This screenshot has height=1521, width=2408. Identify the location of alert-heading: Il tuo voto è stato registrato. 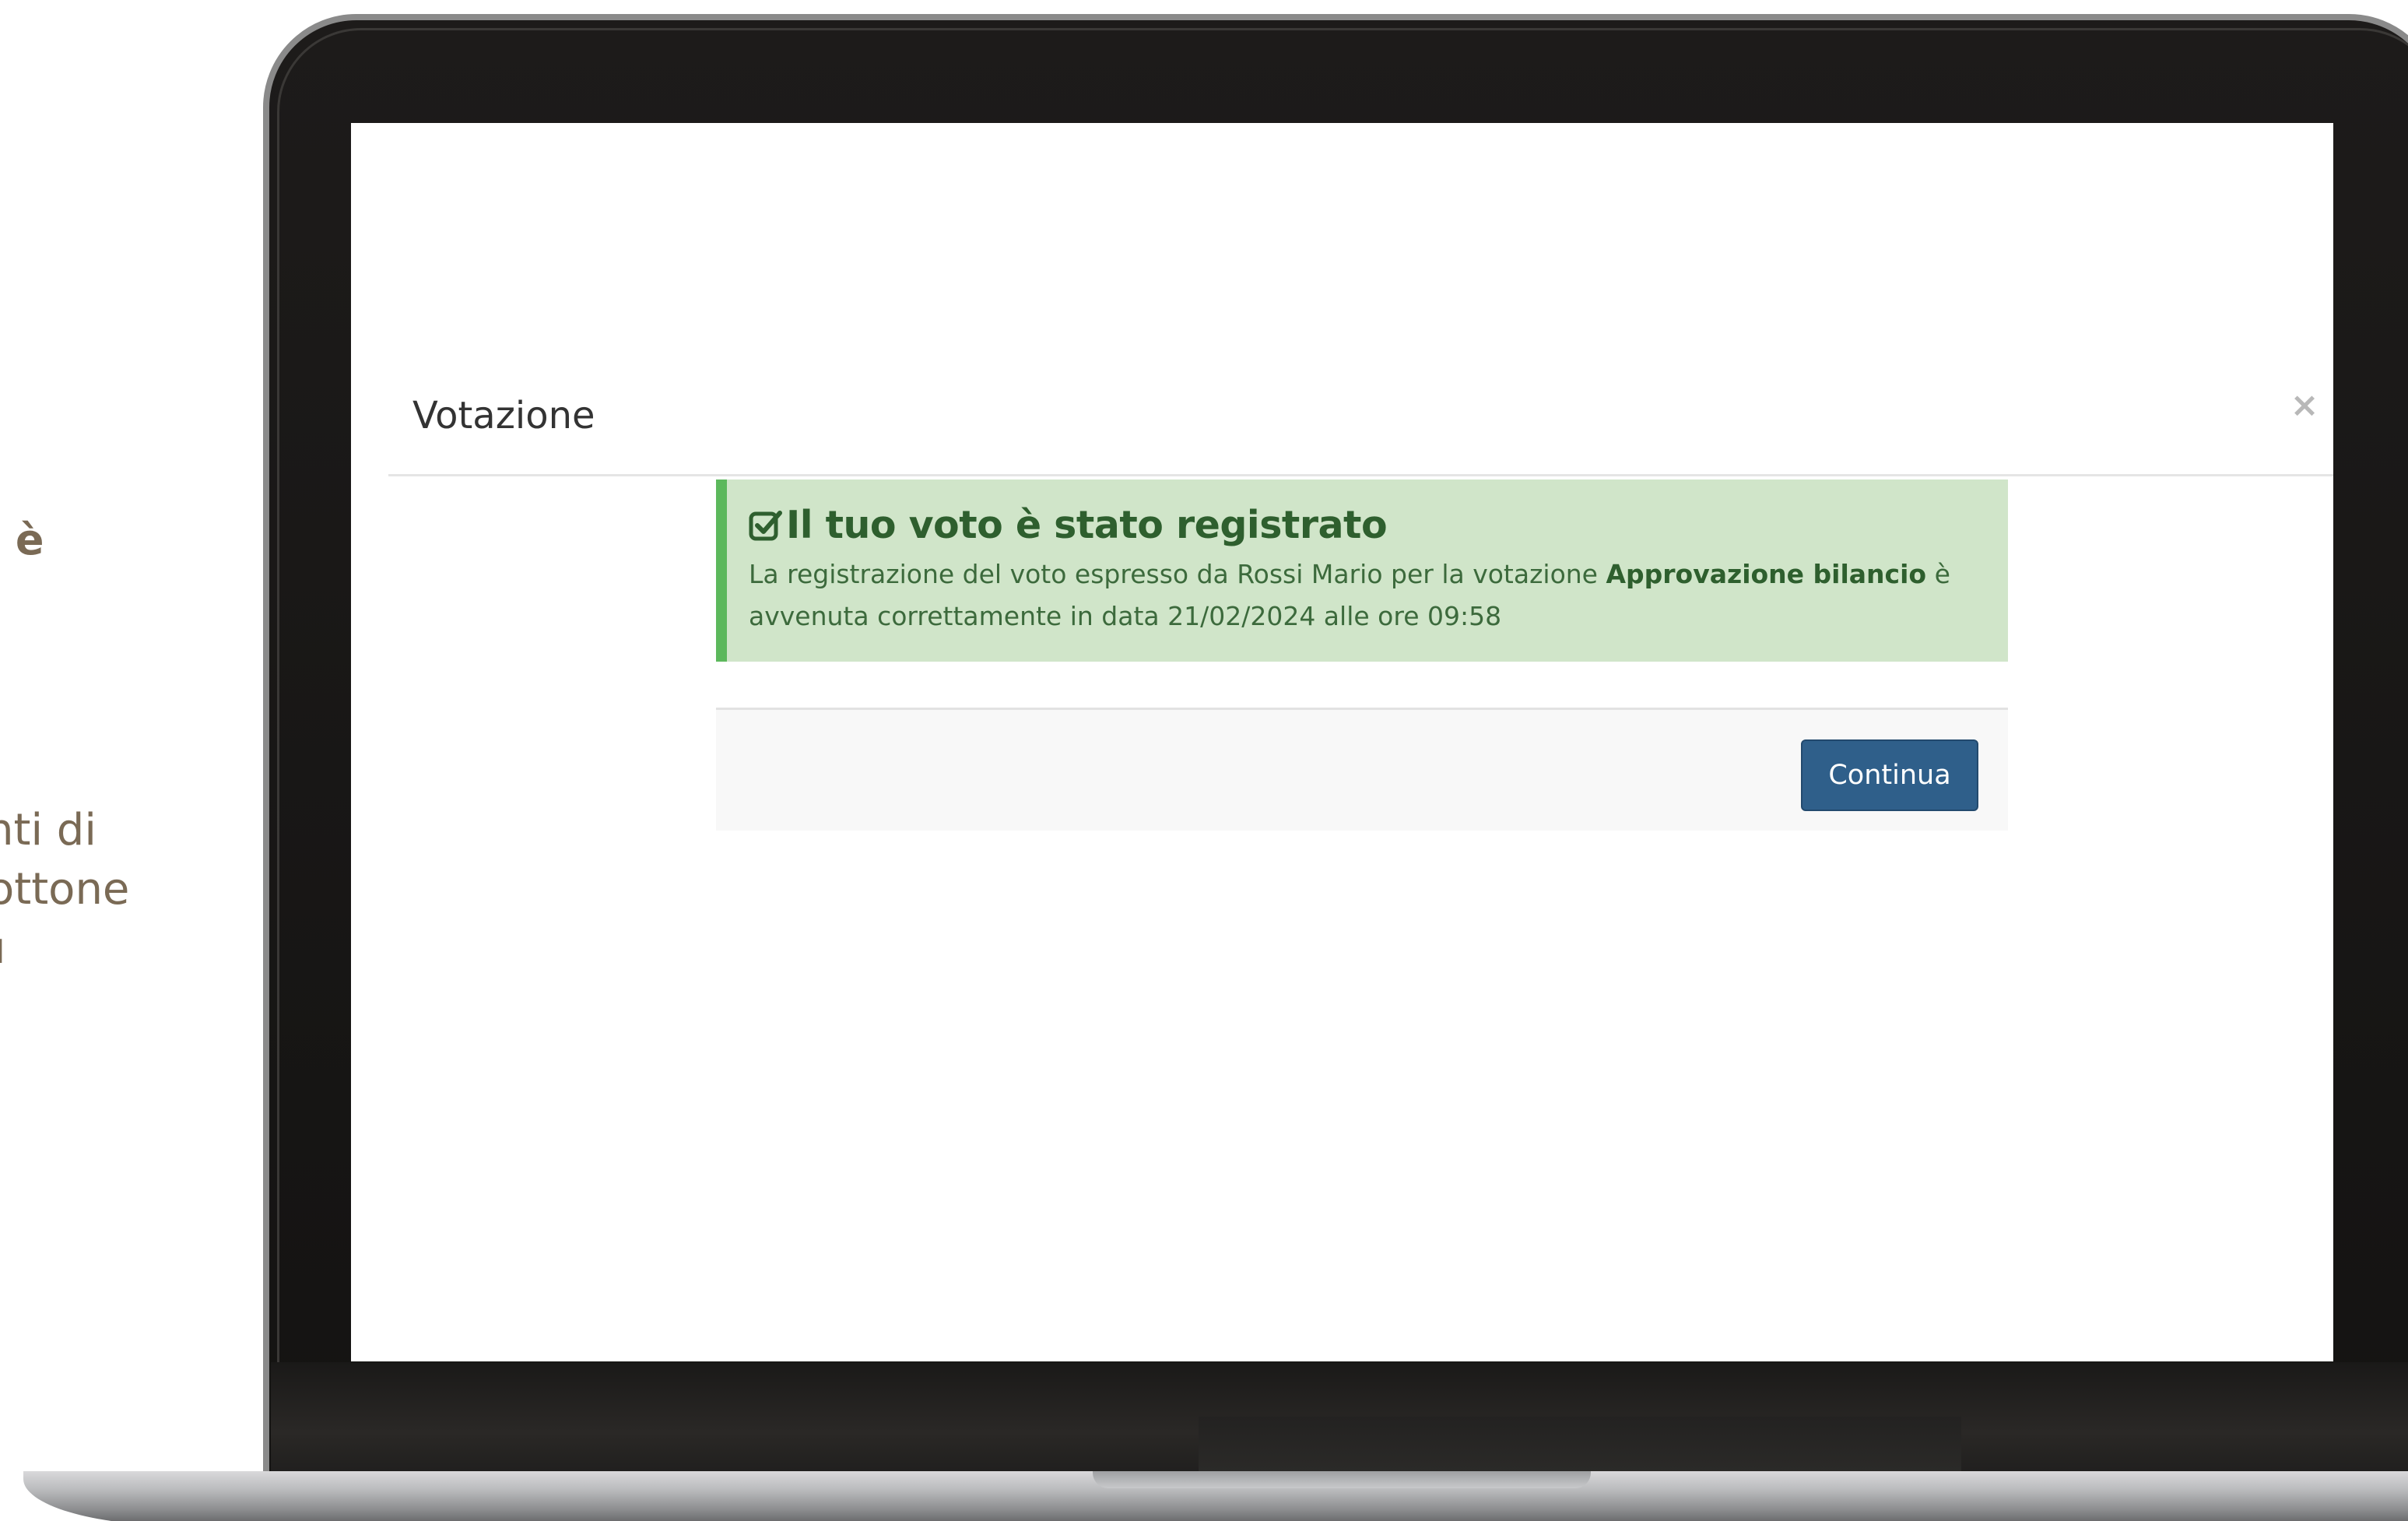
(1378, 525).